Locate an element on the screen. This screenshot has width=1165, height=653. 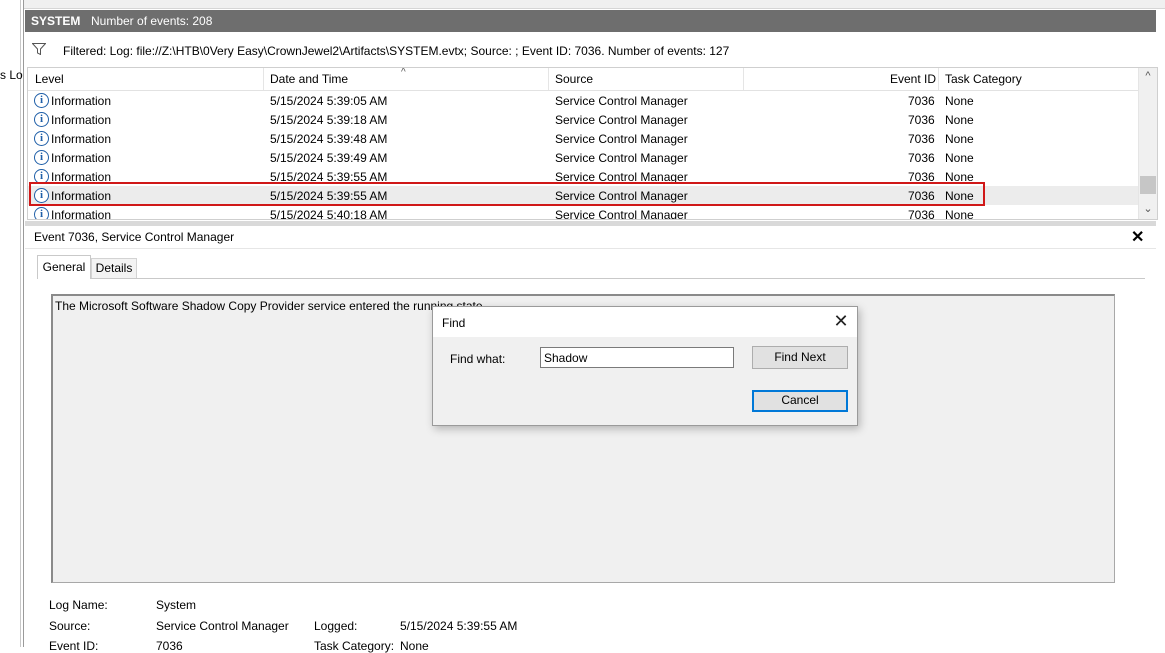
find-dialog-titlebar: Find ✕ is located at coordinates (645, 322).